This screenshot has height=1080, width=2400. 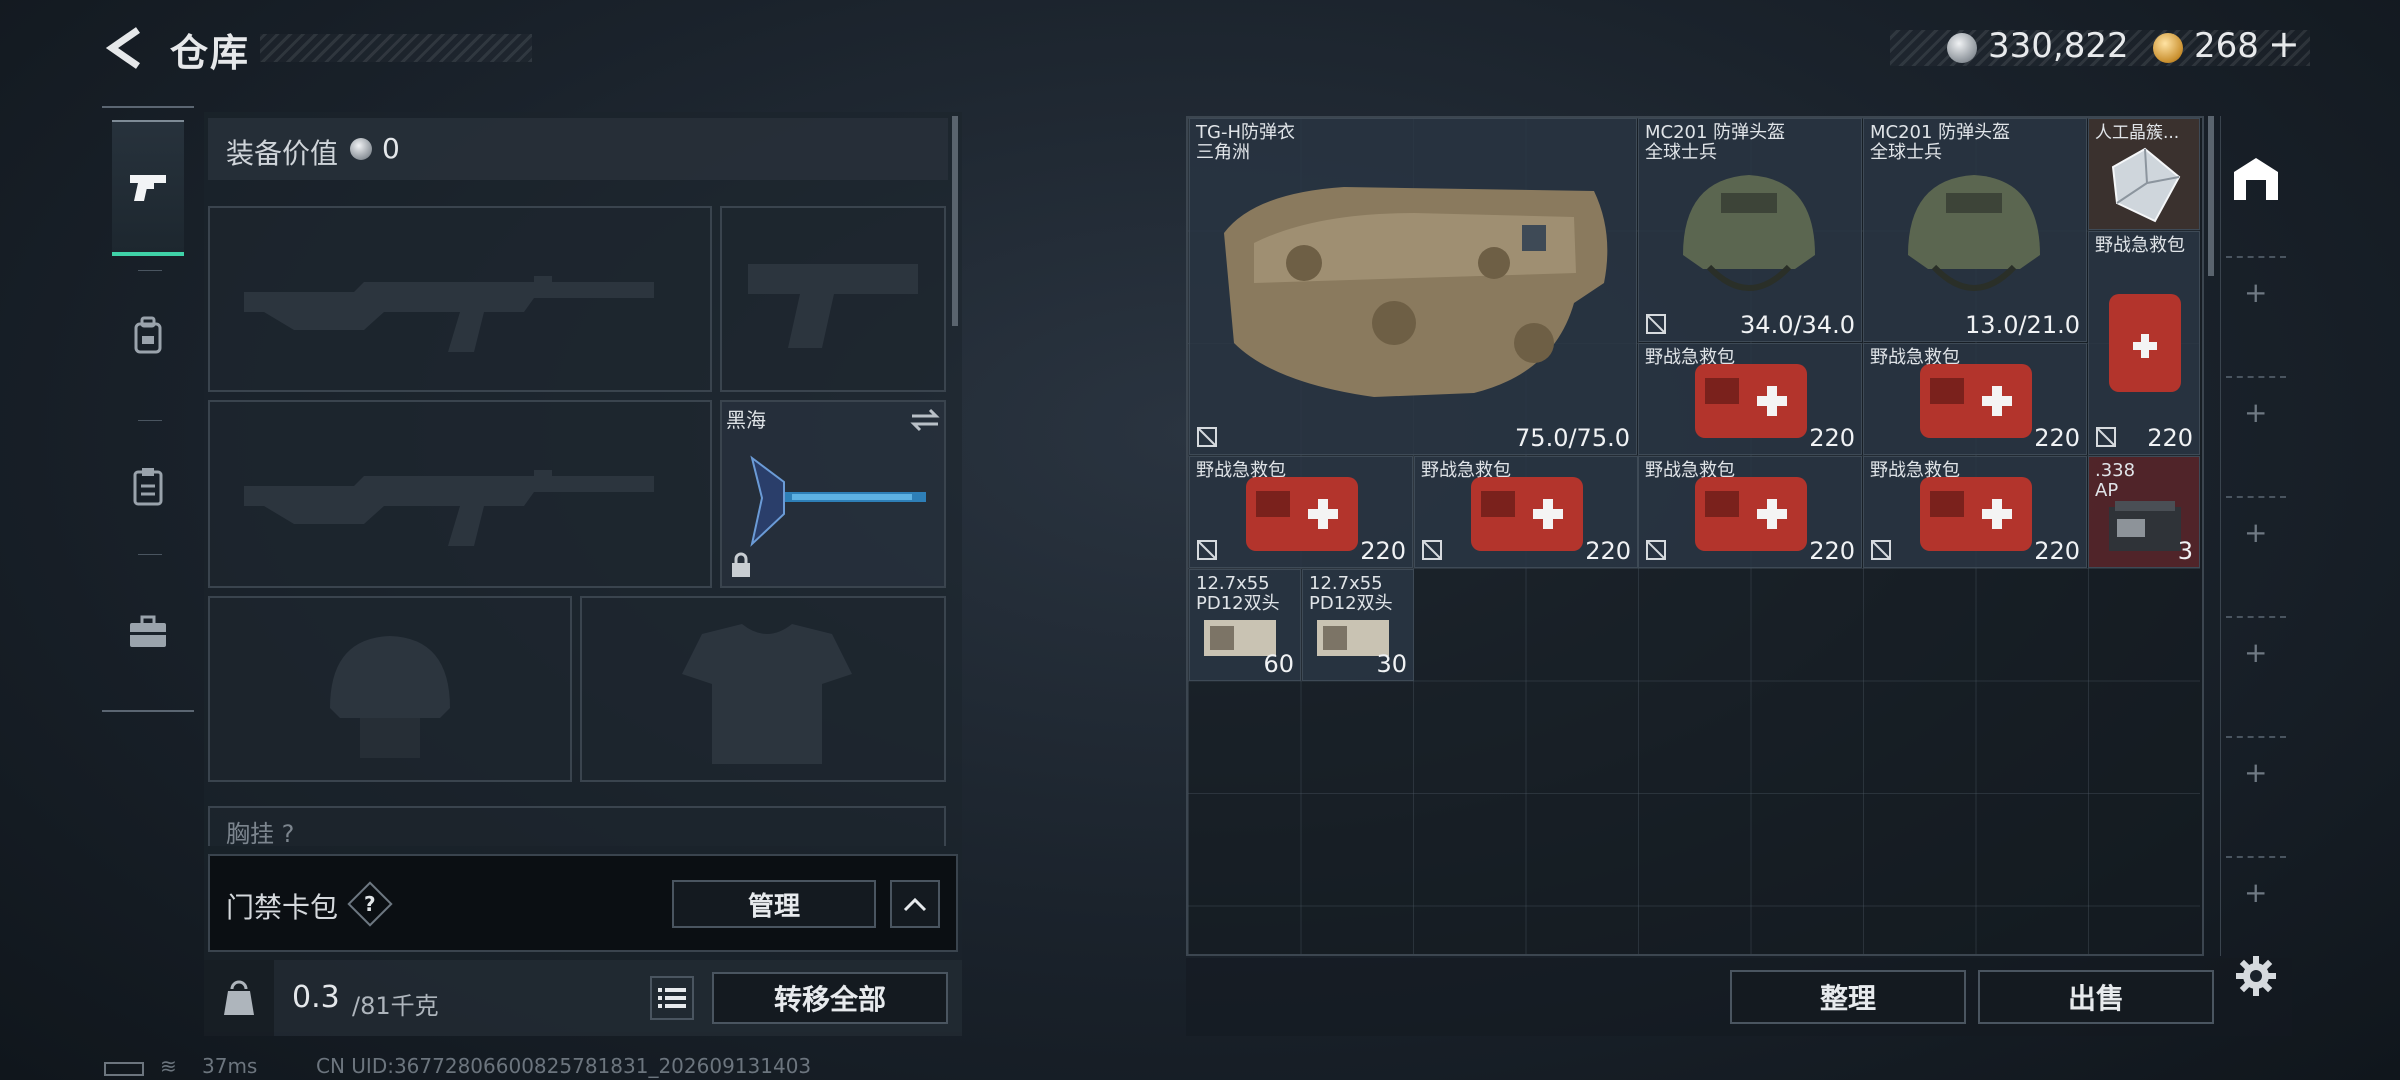 I want to click on armor-silhouette-icon, so click(x=767, y=694).